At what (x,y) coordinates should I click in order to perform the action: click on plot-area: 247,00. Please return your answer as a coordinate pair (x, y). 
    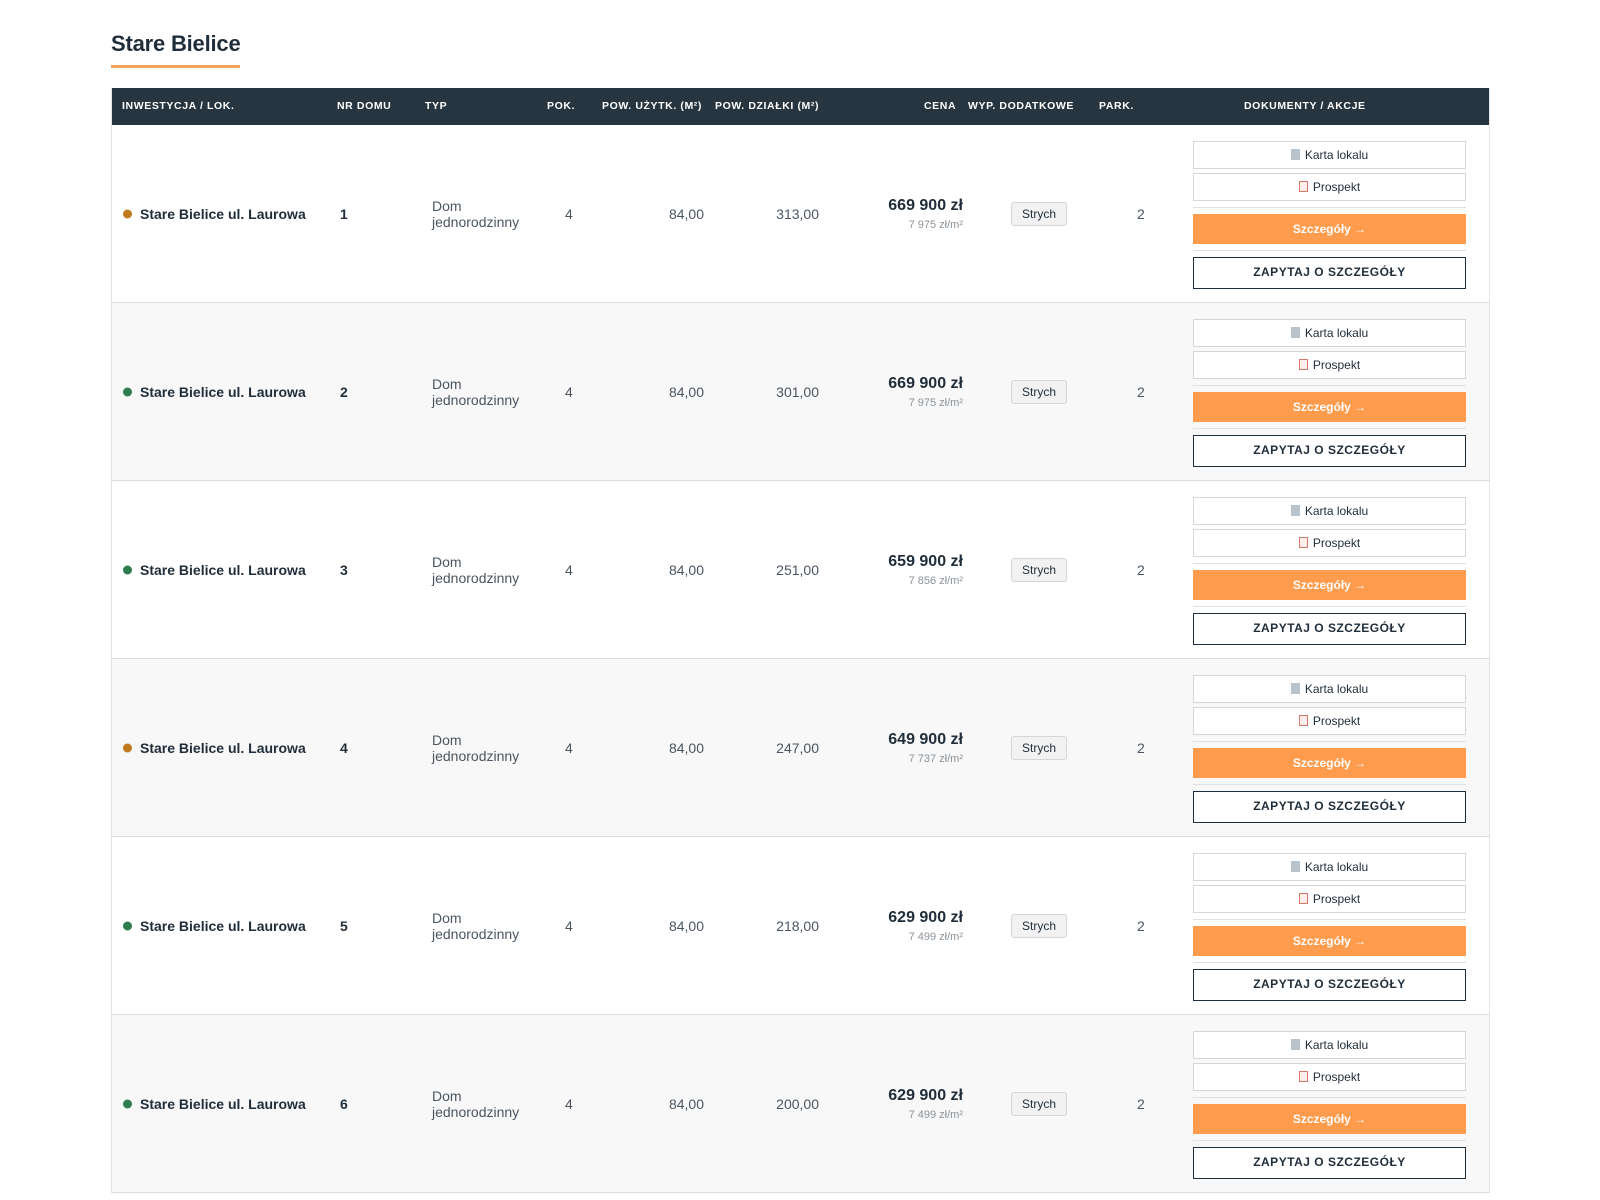
    Looking at the image, I should click on (797, 747).